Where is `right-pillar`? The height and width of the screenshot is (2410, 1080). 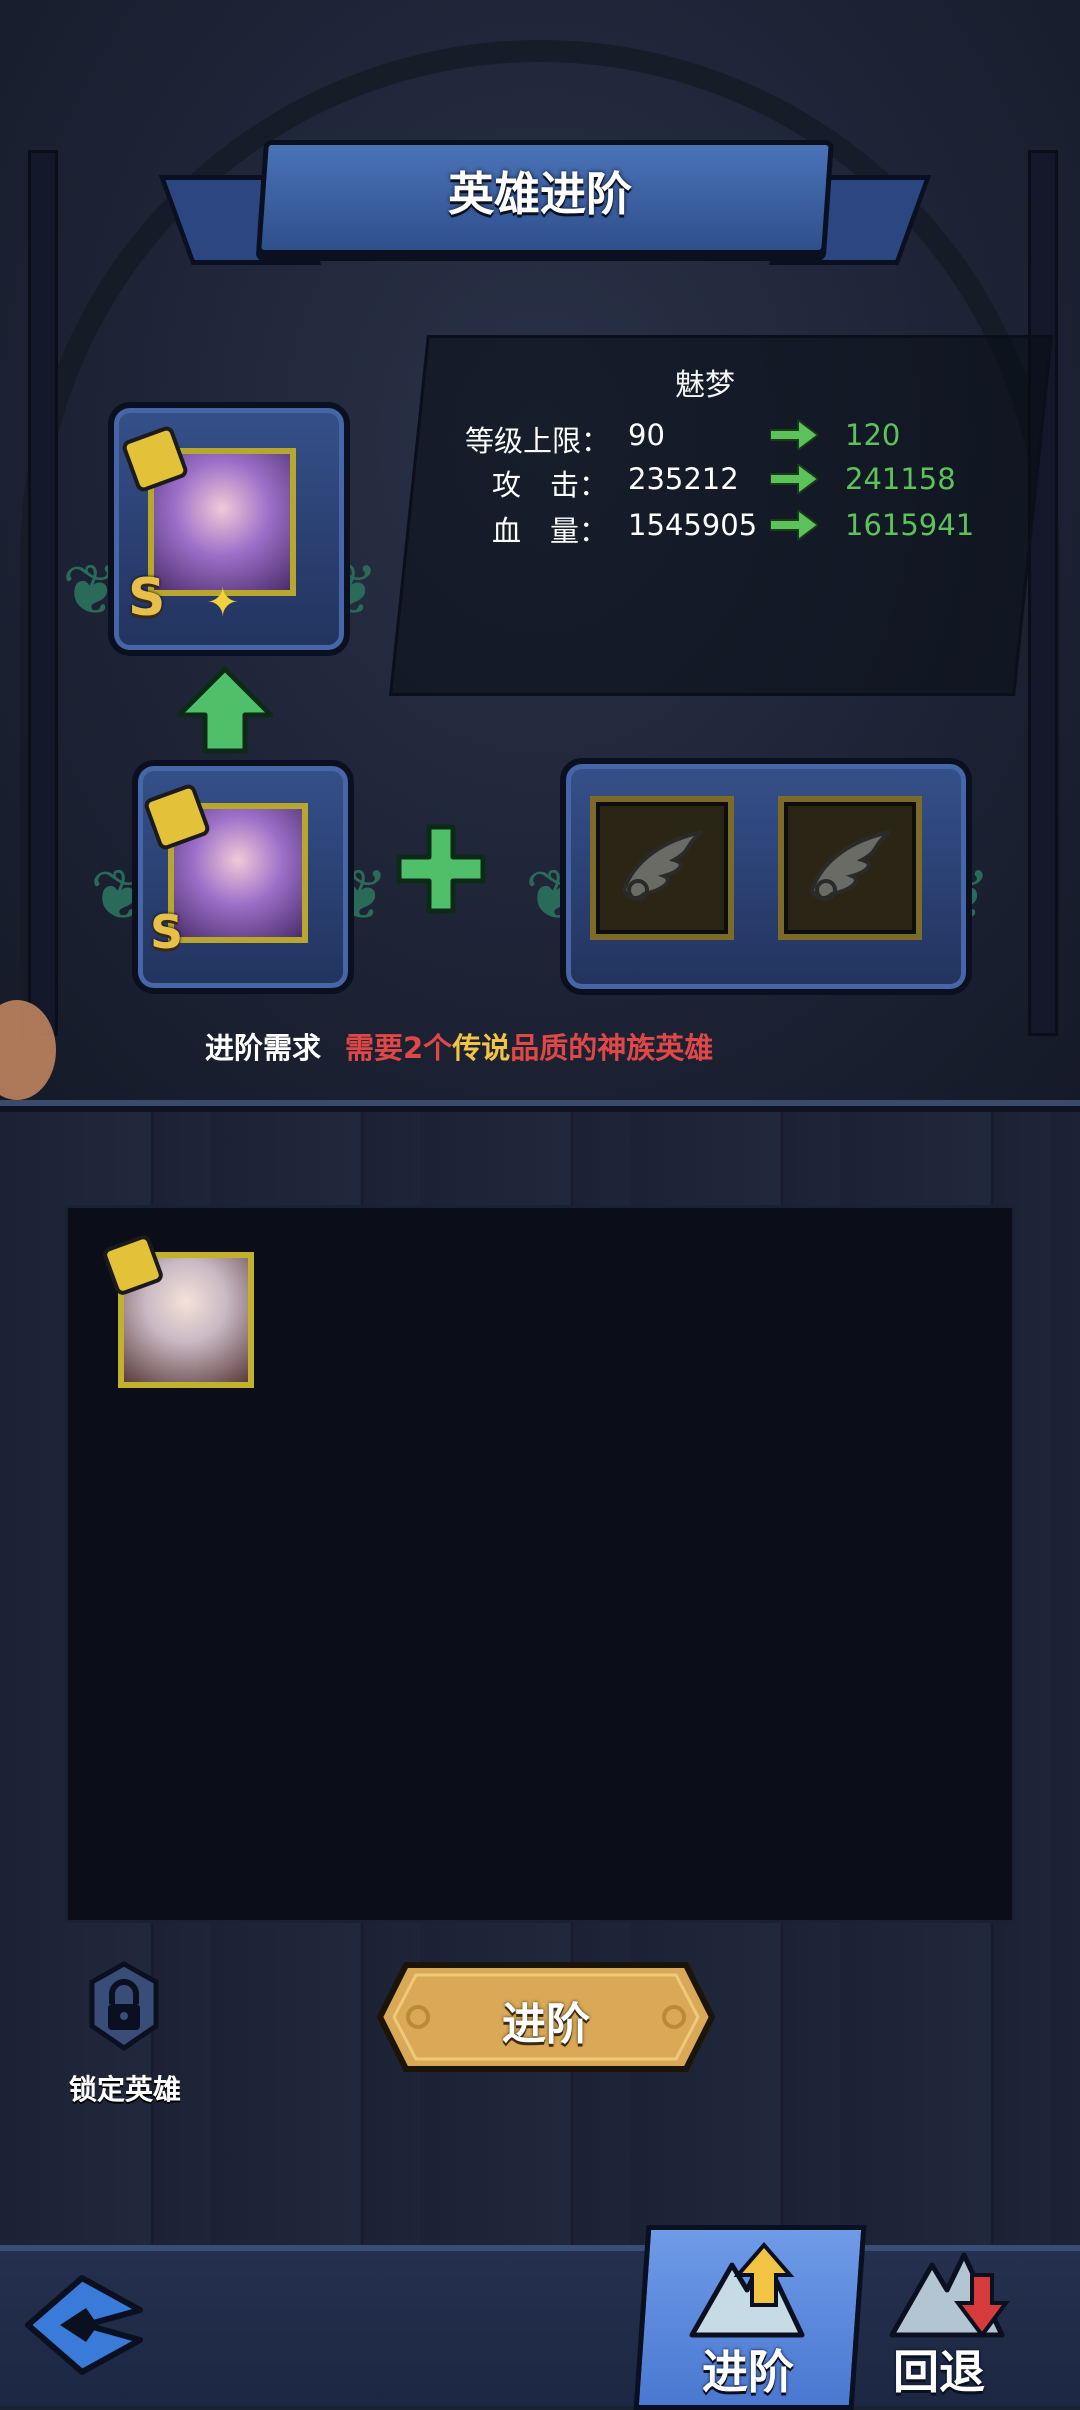
right-pillar is located at coordinates (1043, 593).